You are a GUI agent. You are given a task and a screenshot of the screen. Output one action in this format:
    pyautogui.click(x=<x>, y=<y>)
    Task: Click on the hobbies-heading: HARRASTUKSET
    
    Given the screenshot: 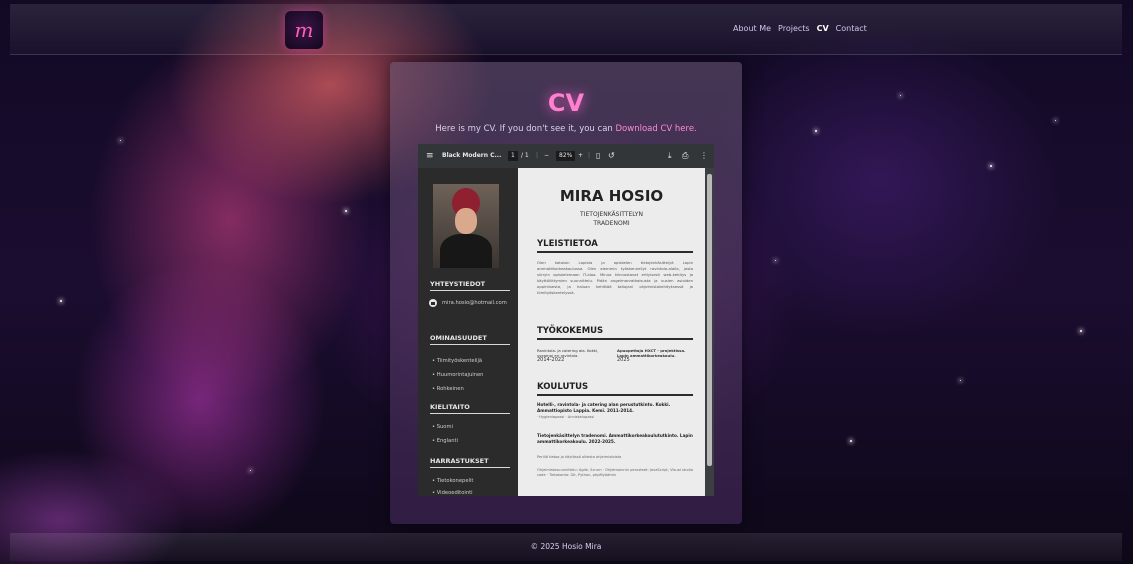 What is the action you would take?
    pyautogui.click(x=459, y=461)
    